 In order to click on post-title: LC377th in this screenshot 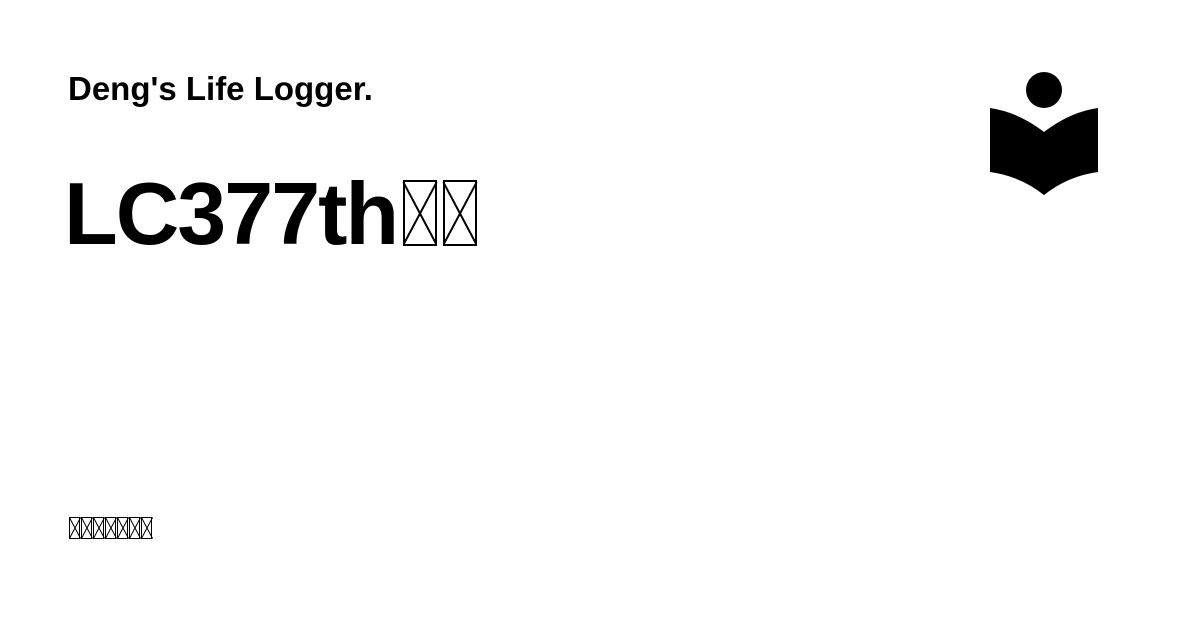, I will do `click(271, 214)`.